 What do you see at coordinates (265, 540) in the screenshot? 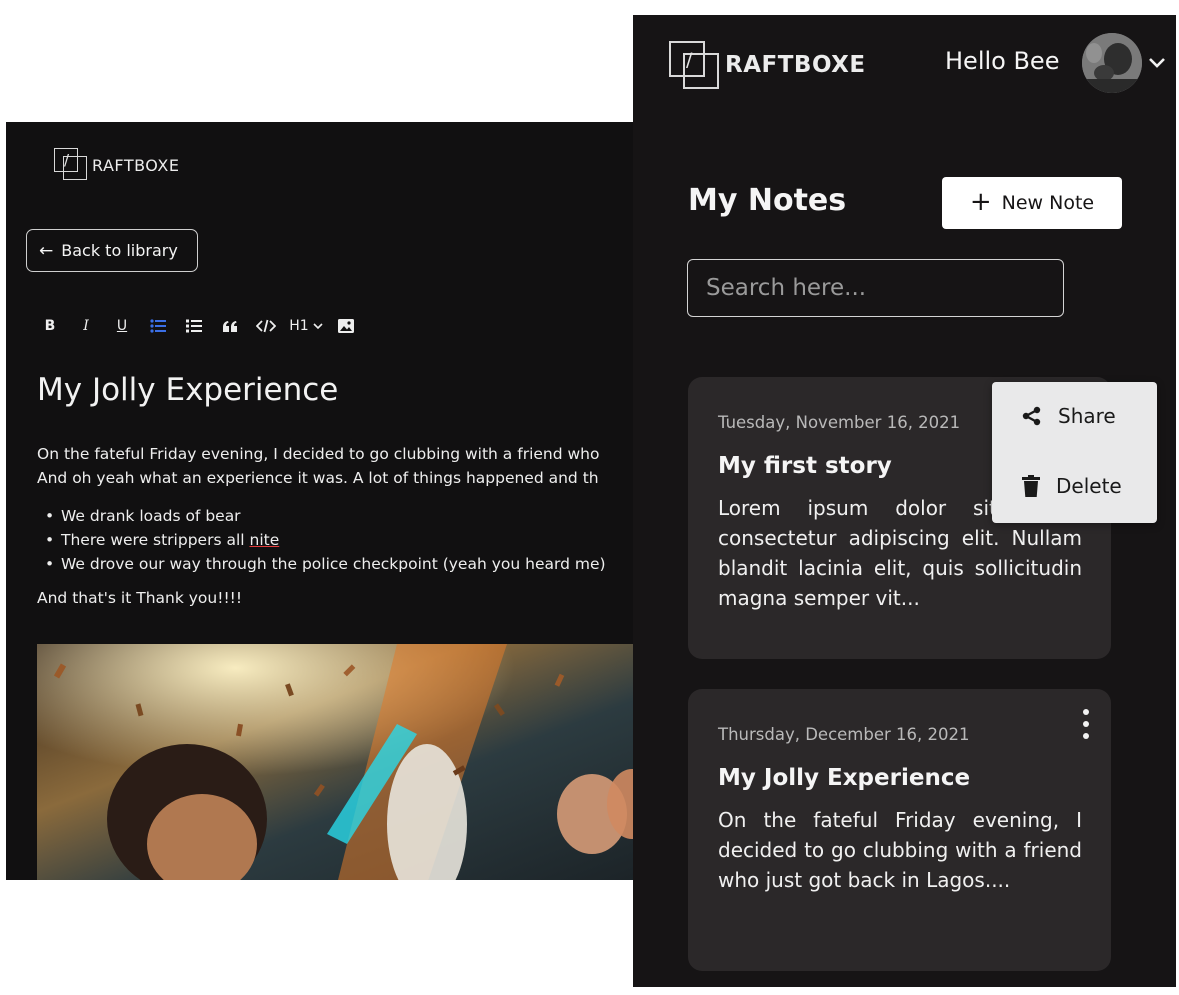
I see `misspelled-word: nite` at bounding box center [265, 540].